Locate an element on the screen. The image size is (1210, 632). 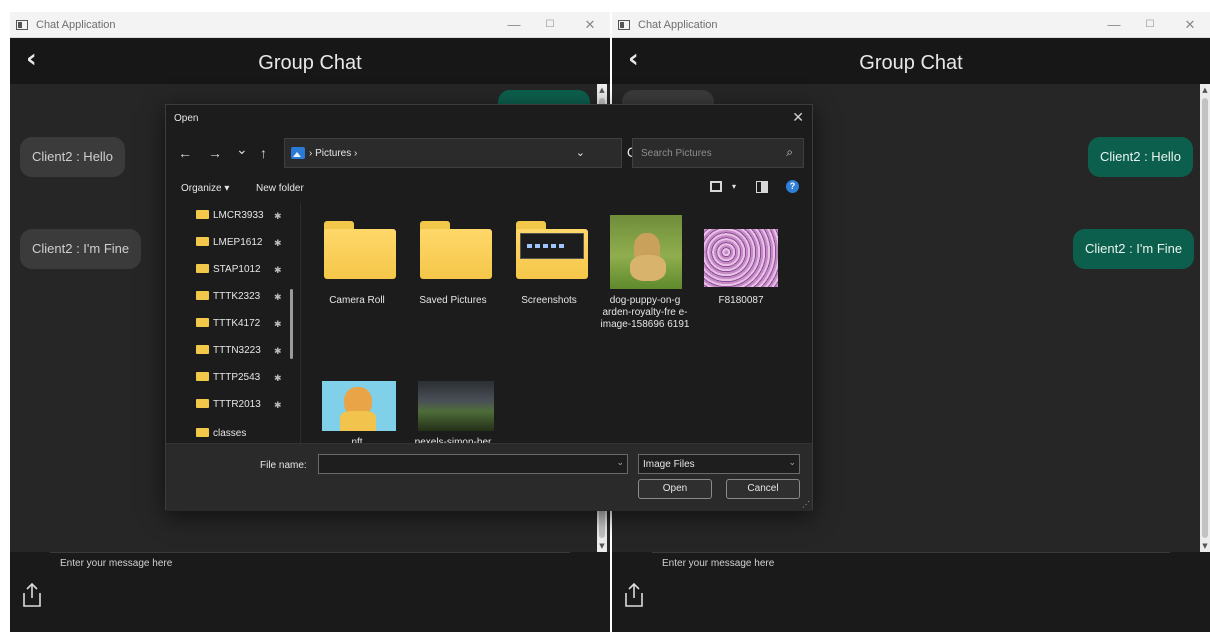
recent-locations-icon: ⌄ is located at coordinates (242, 149).